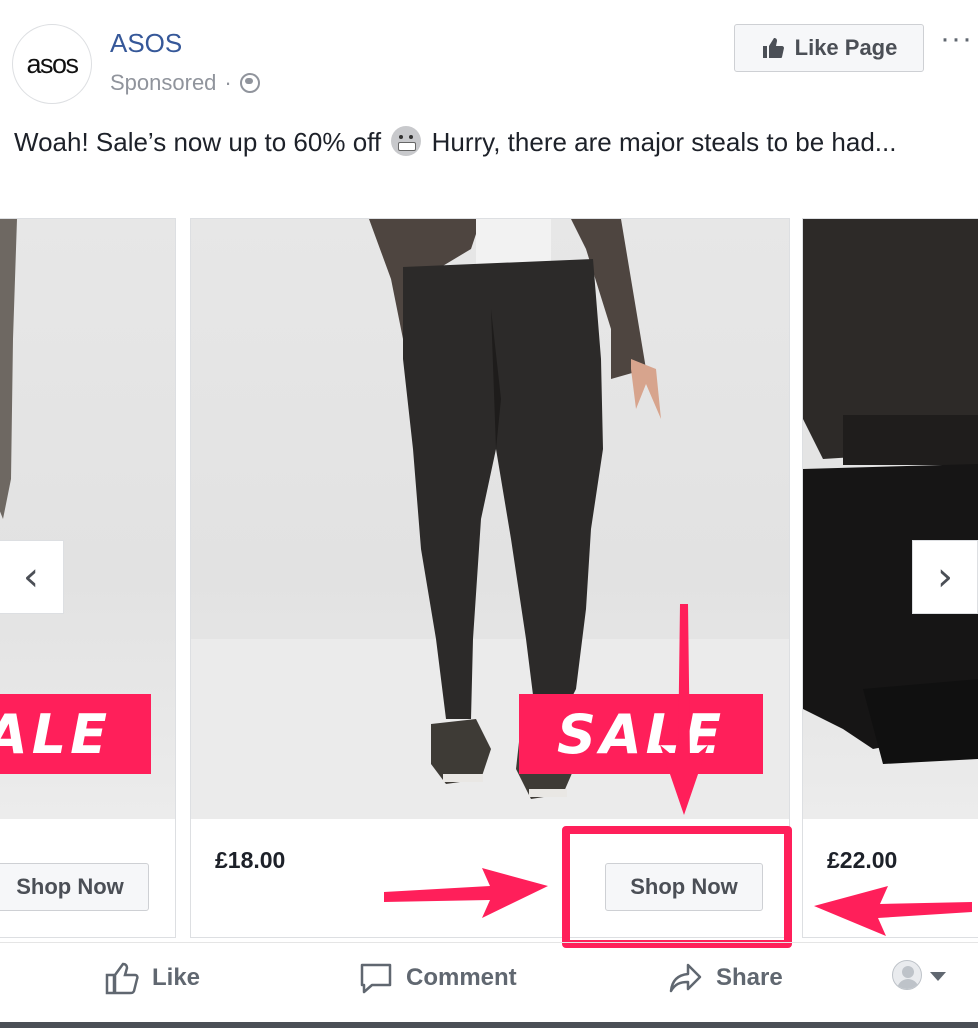 The image size is (978, 1028). Describe the element at coordinates (907, 975) in the screenshot. I see `viewer-avatar` at that location.